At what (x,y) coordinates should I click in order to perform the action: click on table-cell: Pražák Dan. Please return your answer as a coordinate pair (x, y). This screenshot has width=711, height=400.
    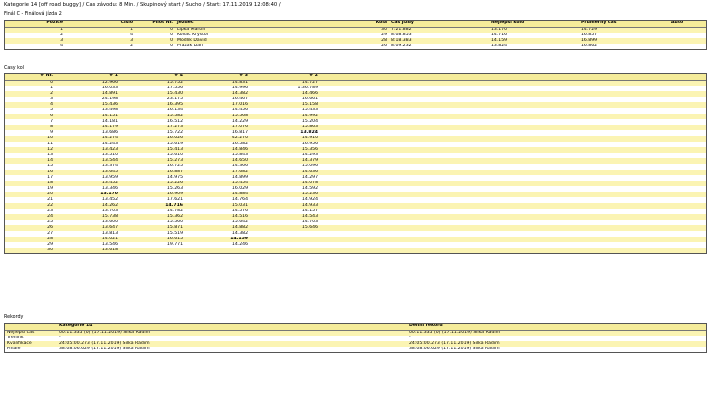
    Looking at the image, I should click on (270, 46).